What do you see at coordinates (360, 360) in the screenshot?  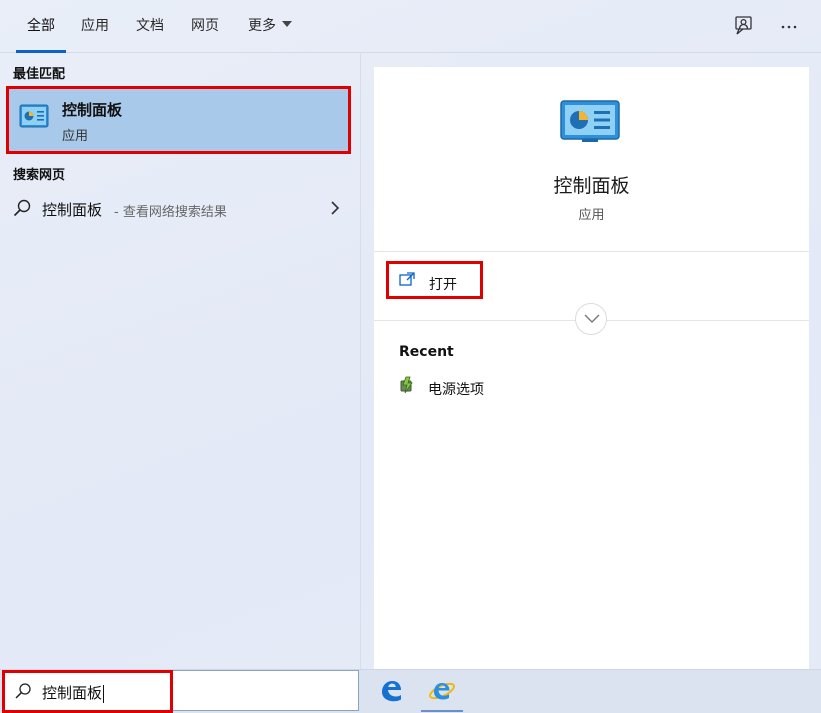 I see `pane-divider` at bounding box center [360, 360].